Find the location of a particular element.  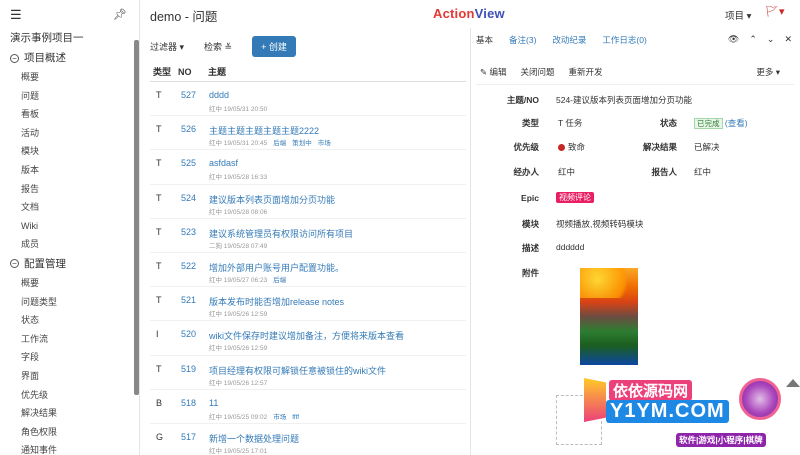

sidebar-item: 优先级 is located at coordinates (69, 395).